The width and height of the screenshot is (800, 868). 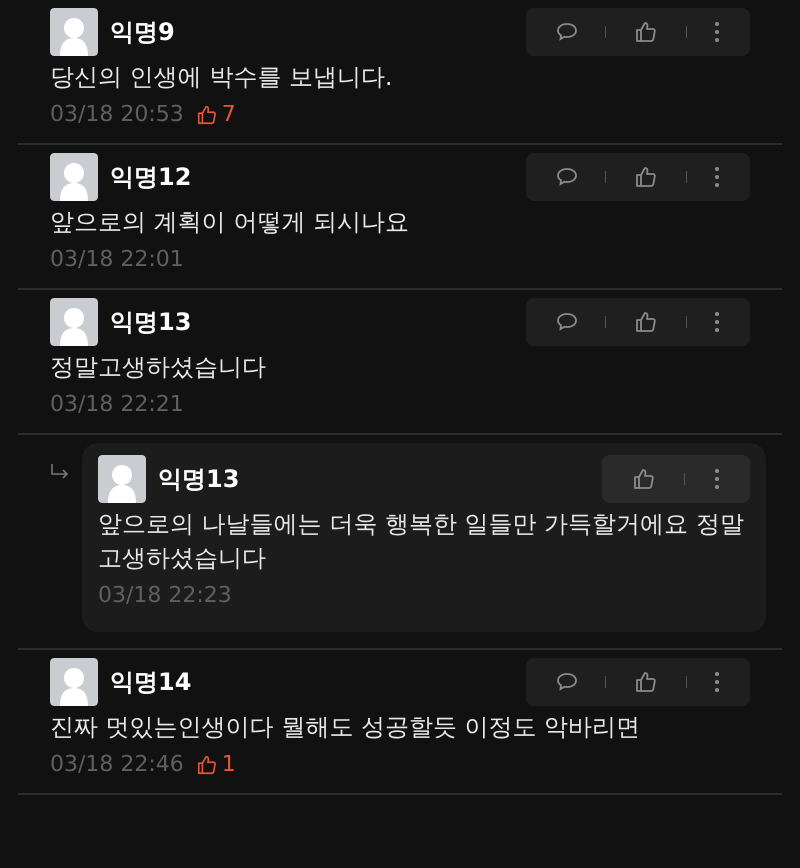 I want to click on comment-text: 앞으로의 계획이 어떻게 되시나요, so click(x=230, y=222).